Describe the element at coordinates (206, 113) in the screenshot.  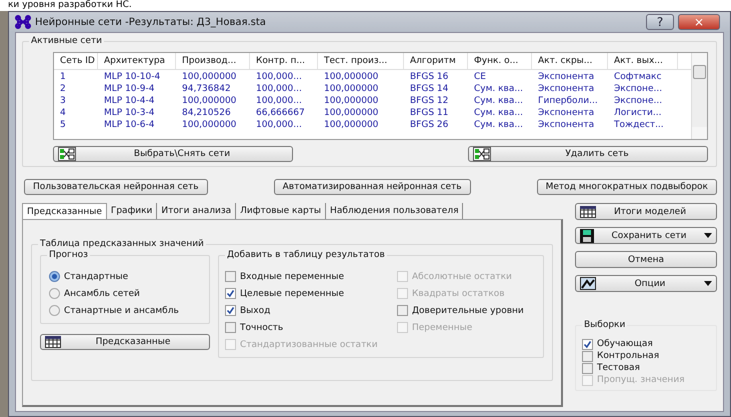
I see `table-cell-text: 84,210526` at that location.